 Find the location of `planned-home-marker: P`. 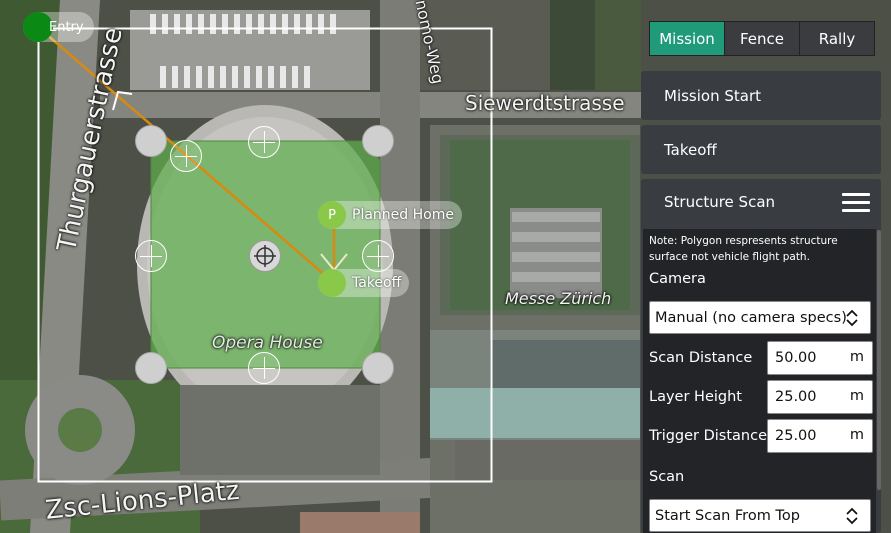

planned-home-marker: P is located at coordinates (332, 215).